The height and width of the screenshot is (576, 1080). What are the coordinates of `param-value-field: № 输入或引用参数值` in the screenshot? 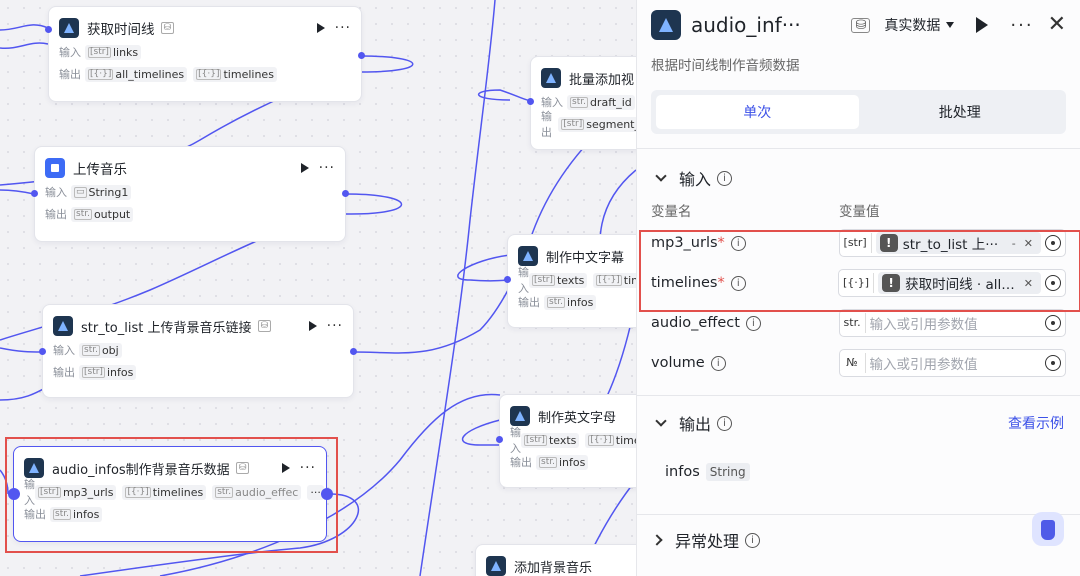 It's located at (952, 363).